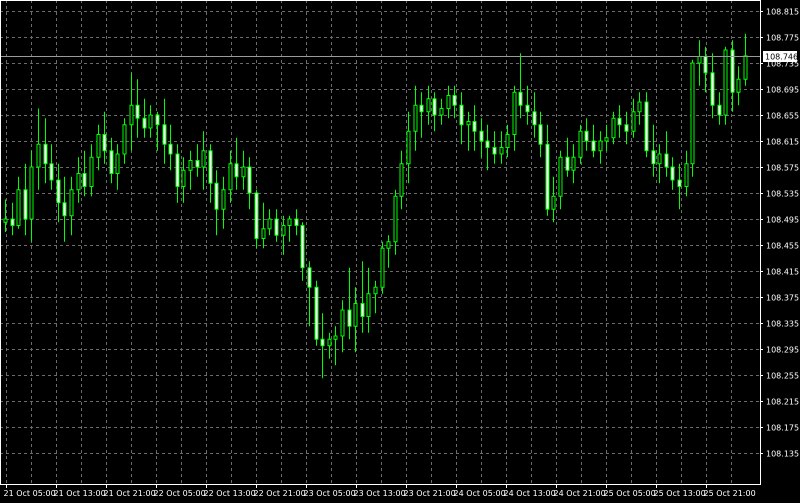  I want to click on x-tick-label: 24 Oct 21:00, so click(580, 493).